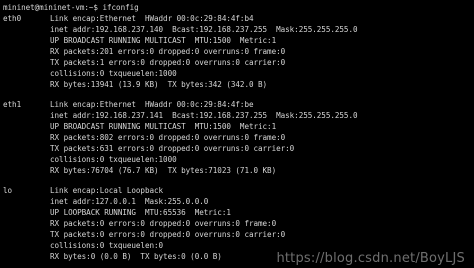 The image size is (474, 268). I want to click on interface-line: inet addr:127.0.0.1 Mask:255.0.0.0, so click(129, 201).